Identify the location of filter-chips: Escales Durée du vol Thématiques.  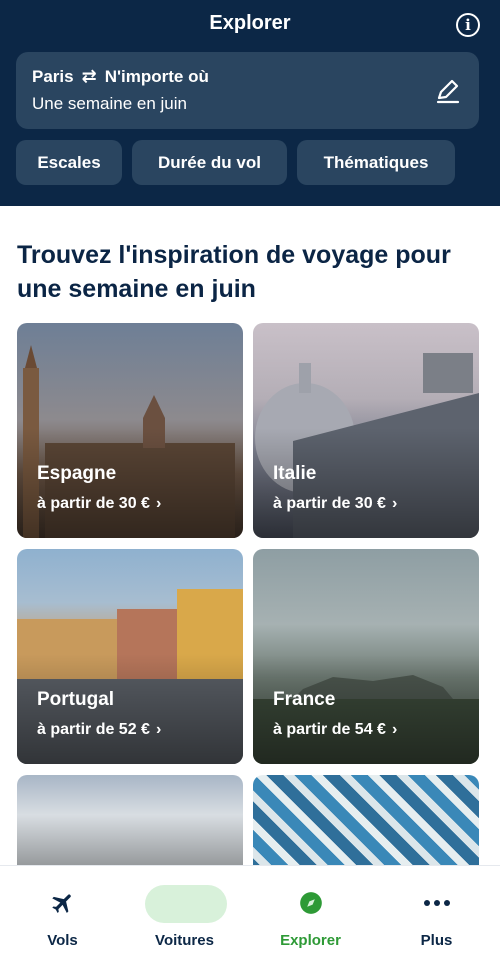
(235, 162).